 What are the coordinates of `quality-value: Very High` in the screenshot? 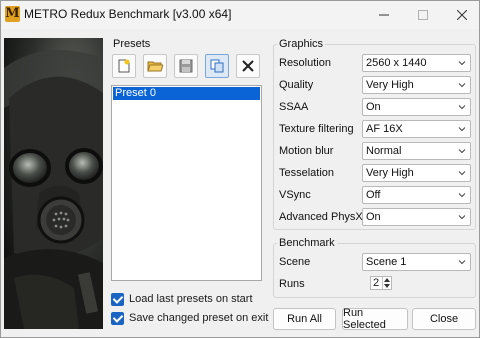 It's located at (390, 85).